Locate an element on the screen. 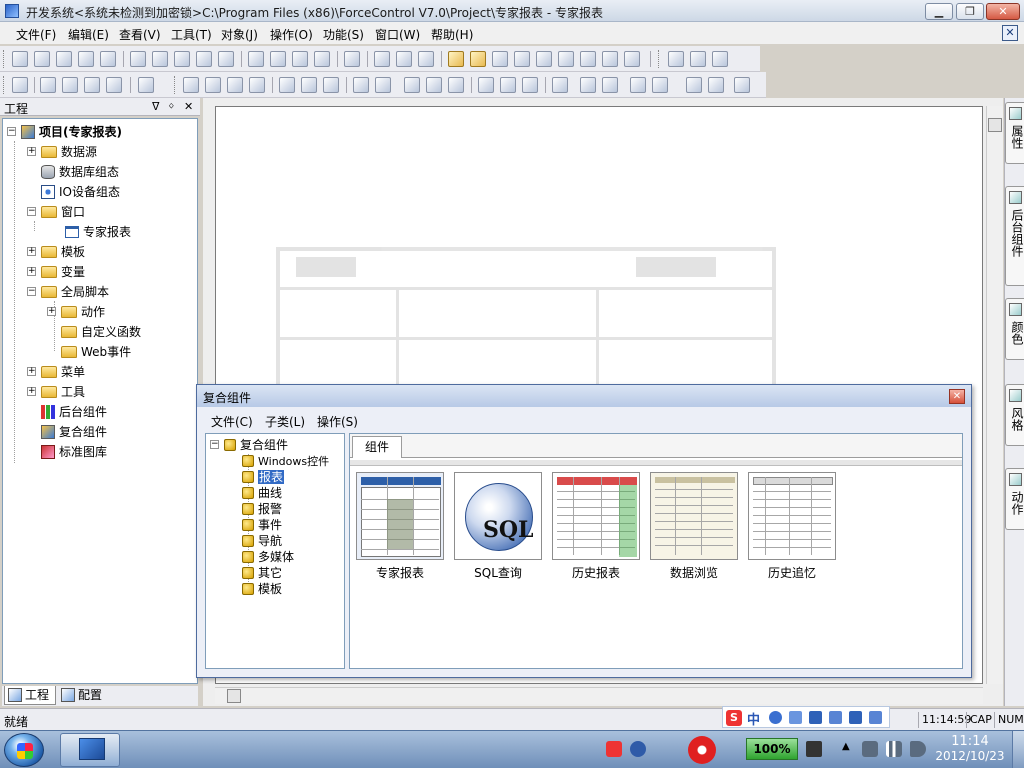  dialog-tree-windows-controls: Windows控件 is located at coordinates (285, 461).